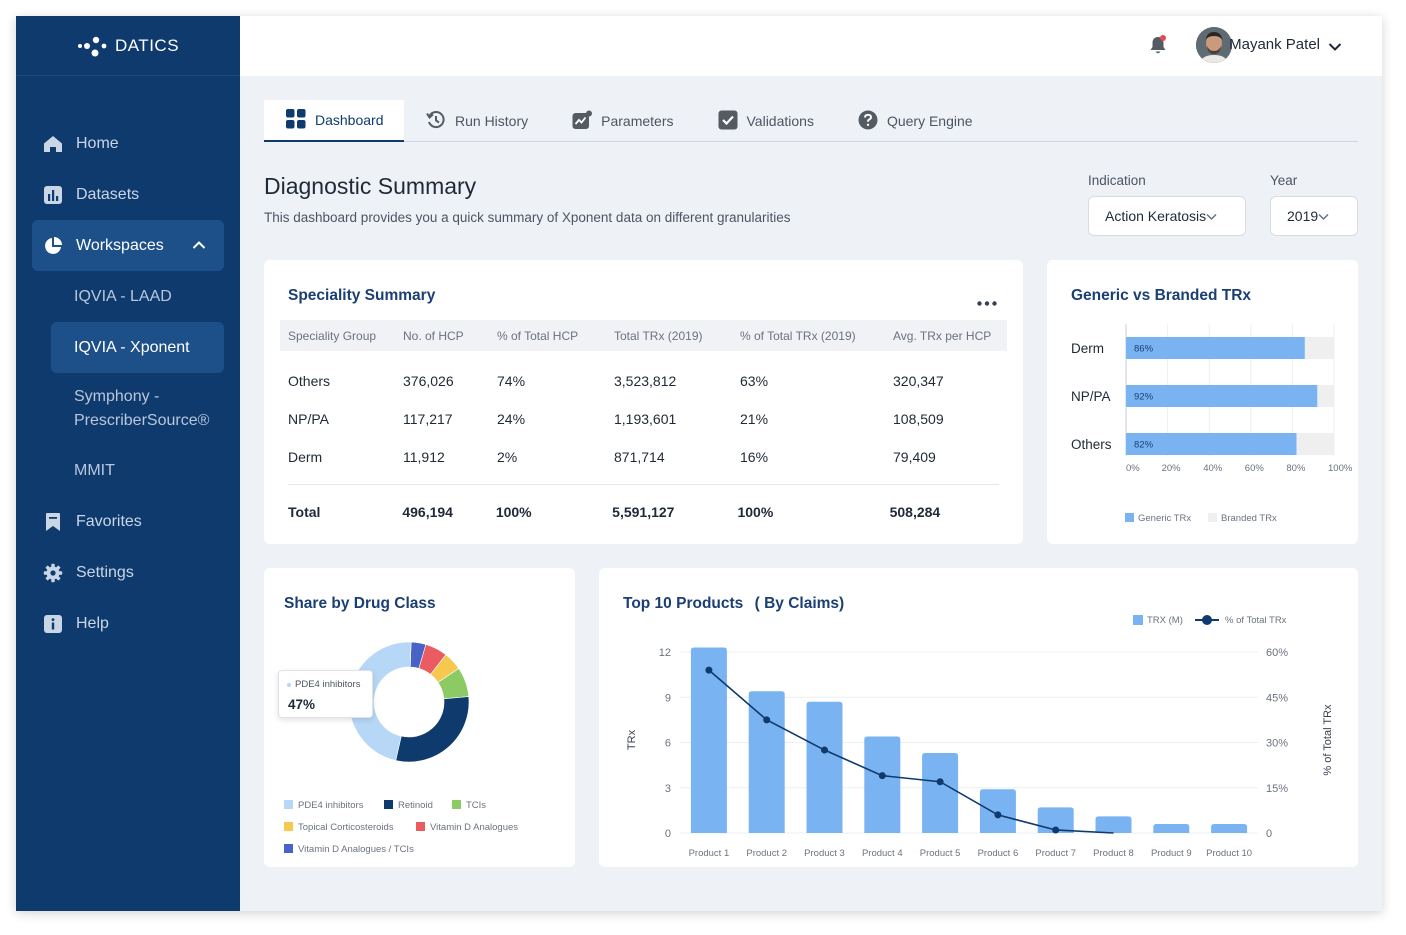 The height and width of the screenshot is (935, 1406). What do you see at coordinates (668, 744) in the screenshot?
I see `y-tick-label: 6` at bounding box center [668, 744].